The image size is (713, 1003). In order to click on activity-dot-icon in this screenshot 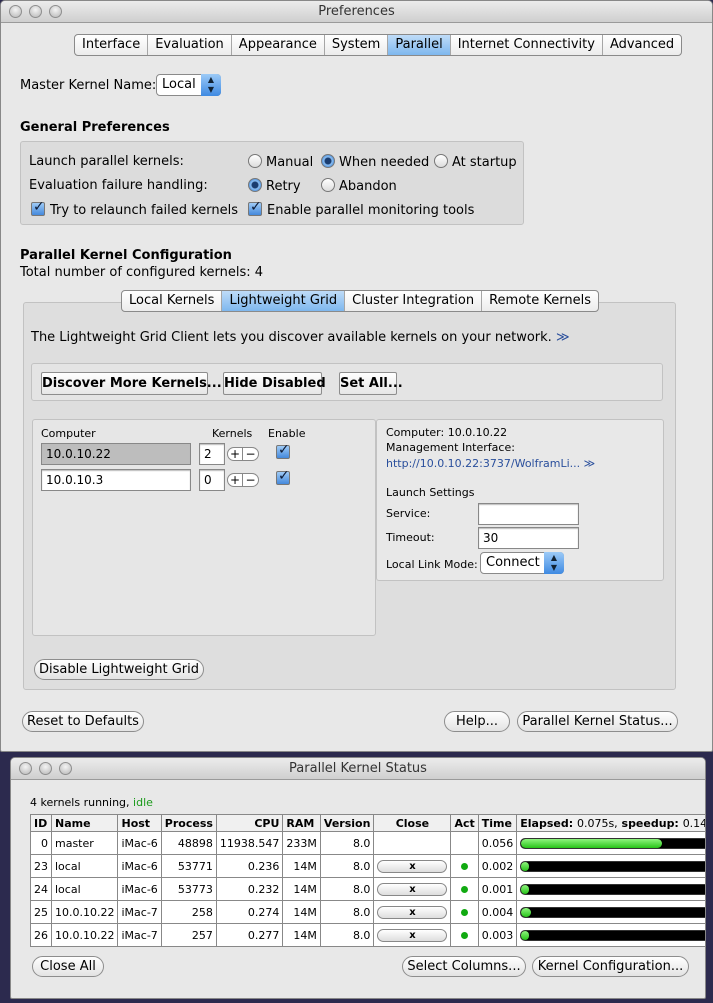, I will do `click(465, 912)`.